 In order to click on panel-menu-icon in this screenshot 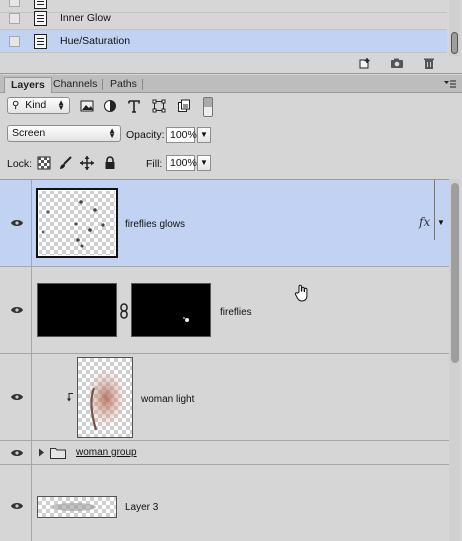, I will do `click(450, 84)`.